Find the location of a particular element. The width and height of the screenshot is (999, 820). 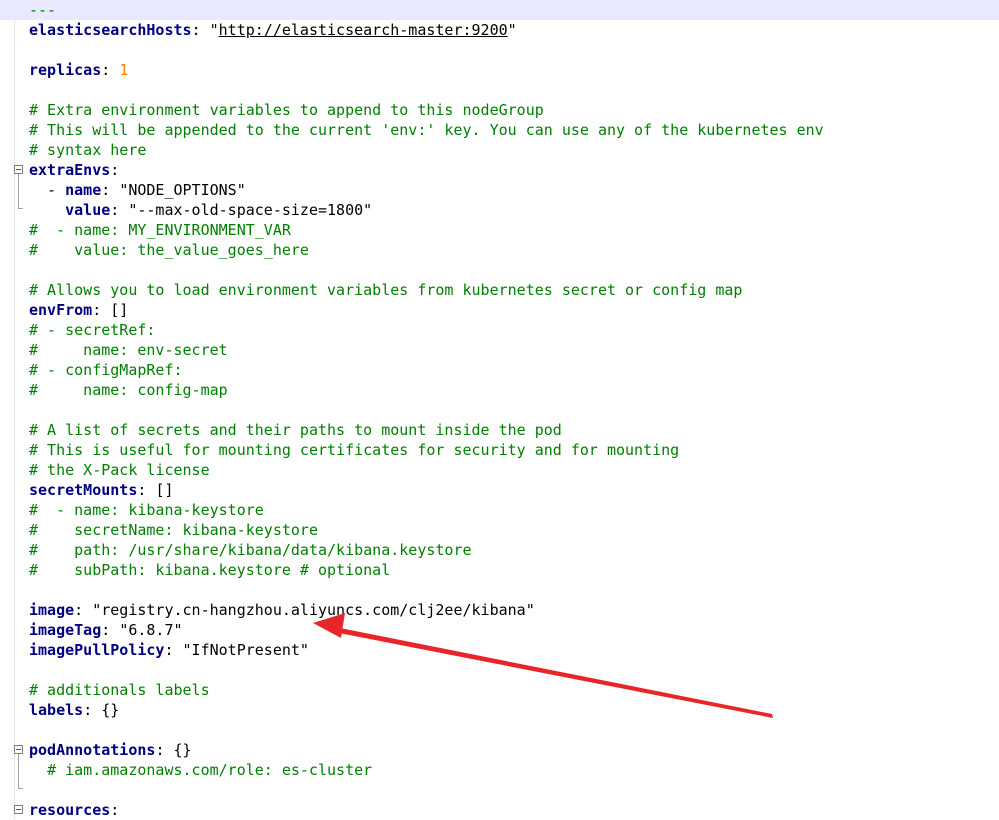

code-line: # syntax here is located at coordinates (514, 150).